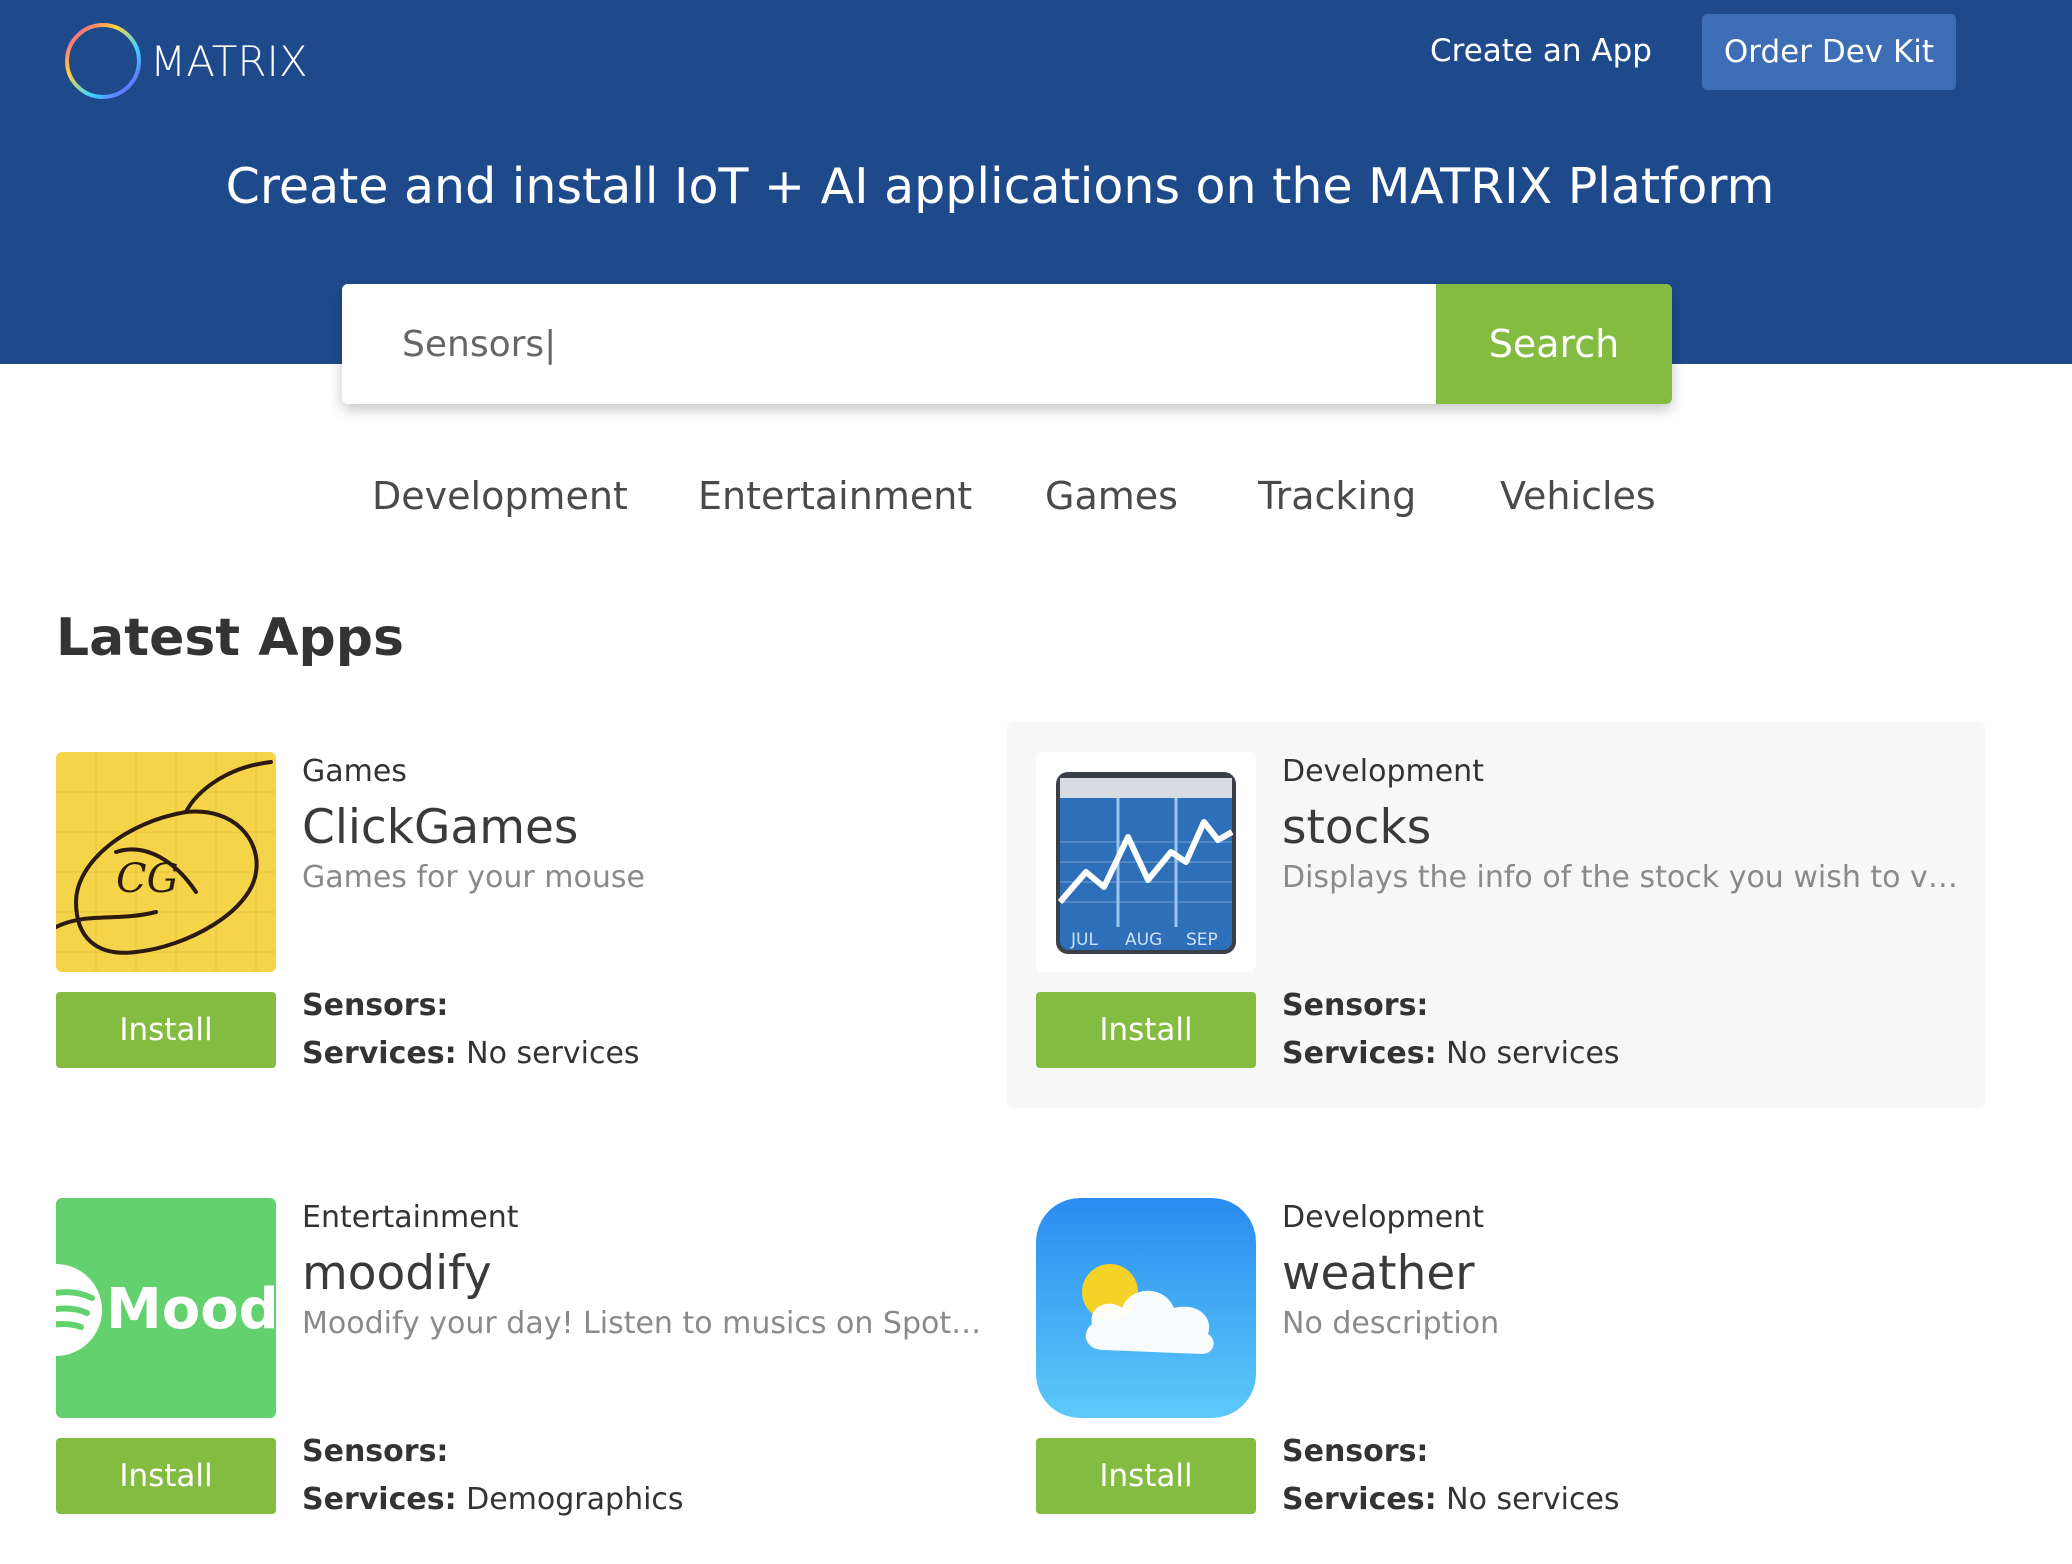  What do you see at coordinates (1356, 827) in the screenshot?
I see `app-name: stocks` at bounding box center [1356, 827].